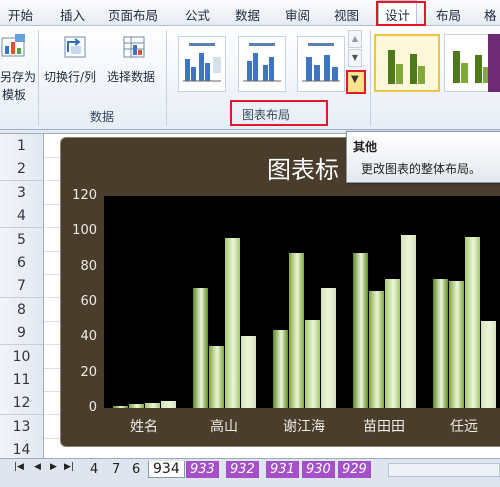  What do you see at coordinates (266, 115) in the screenshot?
I see `chart-layout-group-label: 图表布局` at bounding box center [266, 115].